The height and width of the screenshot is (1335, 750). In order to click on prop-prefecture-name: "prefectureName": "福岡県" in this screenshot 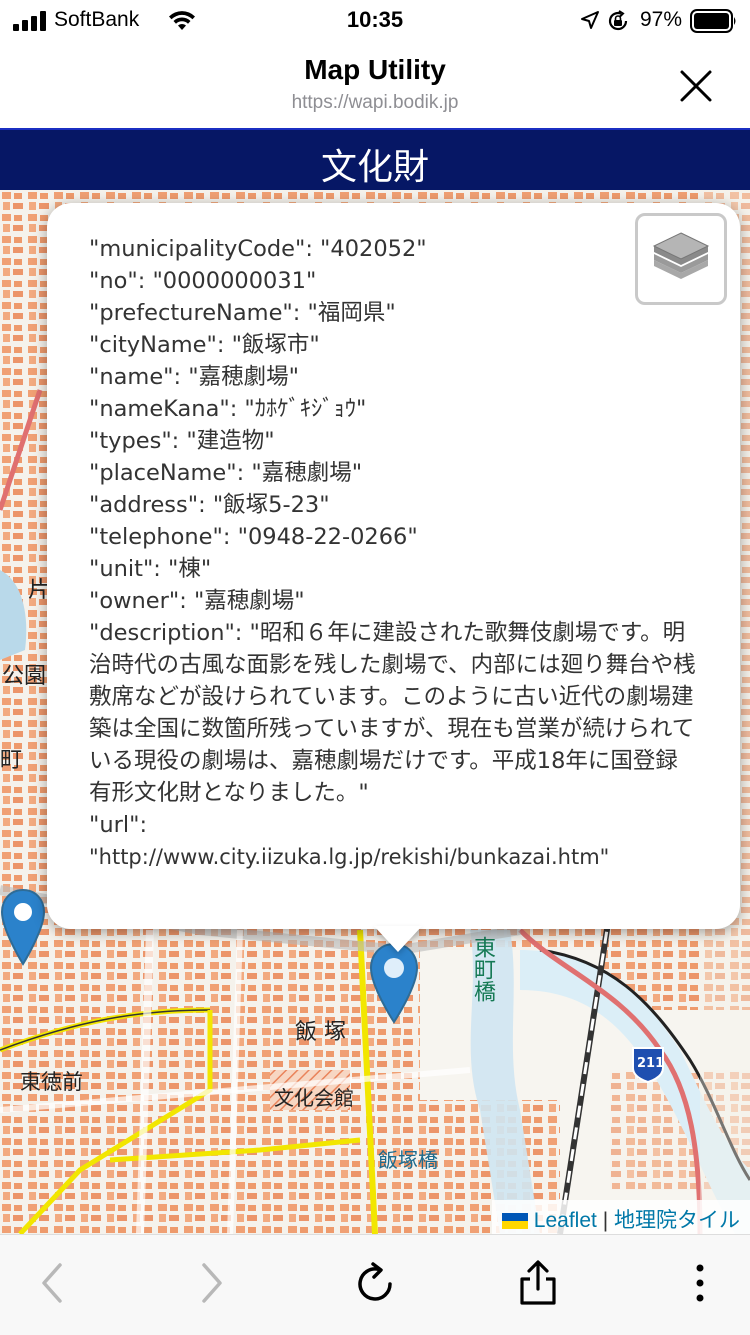, I will do `click(242, 313)`.